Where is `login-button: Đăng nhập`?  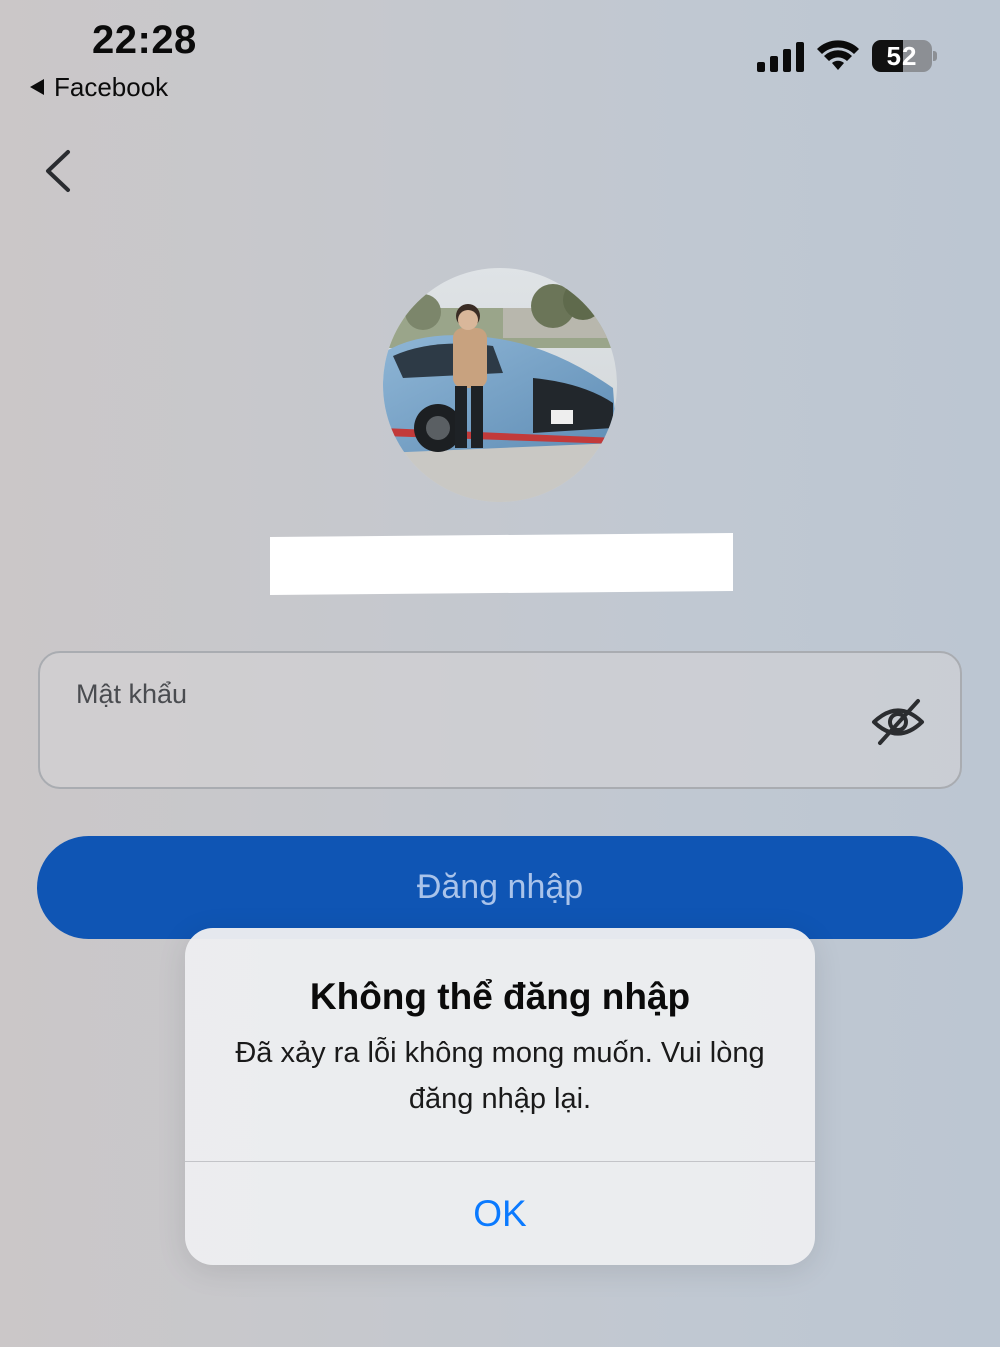 login-button: Đăng nhập is located at coordinates (500, 887).